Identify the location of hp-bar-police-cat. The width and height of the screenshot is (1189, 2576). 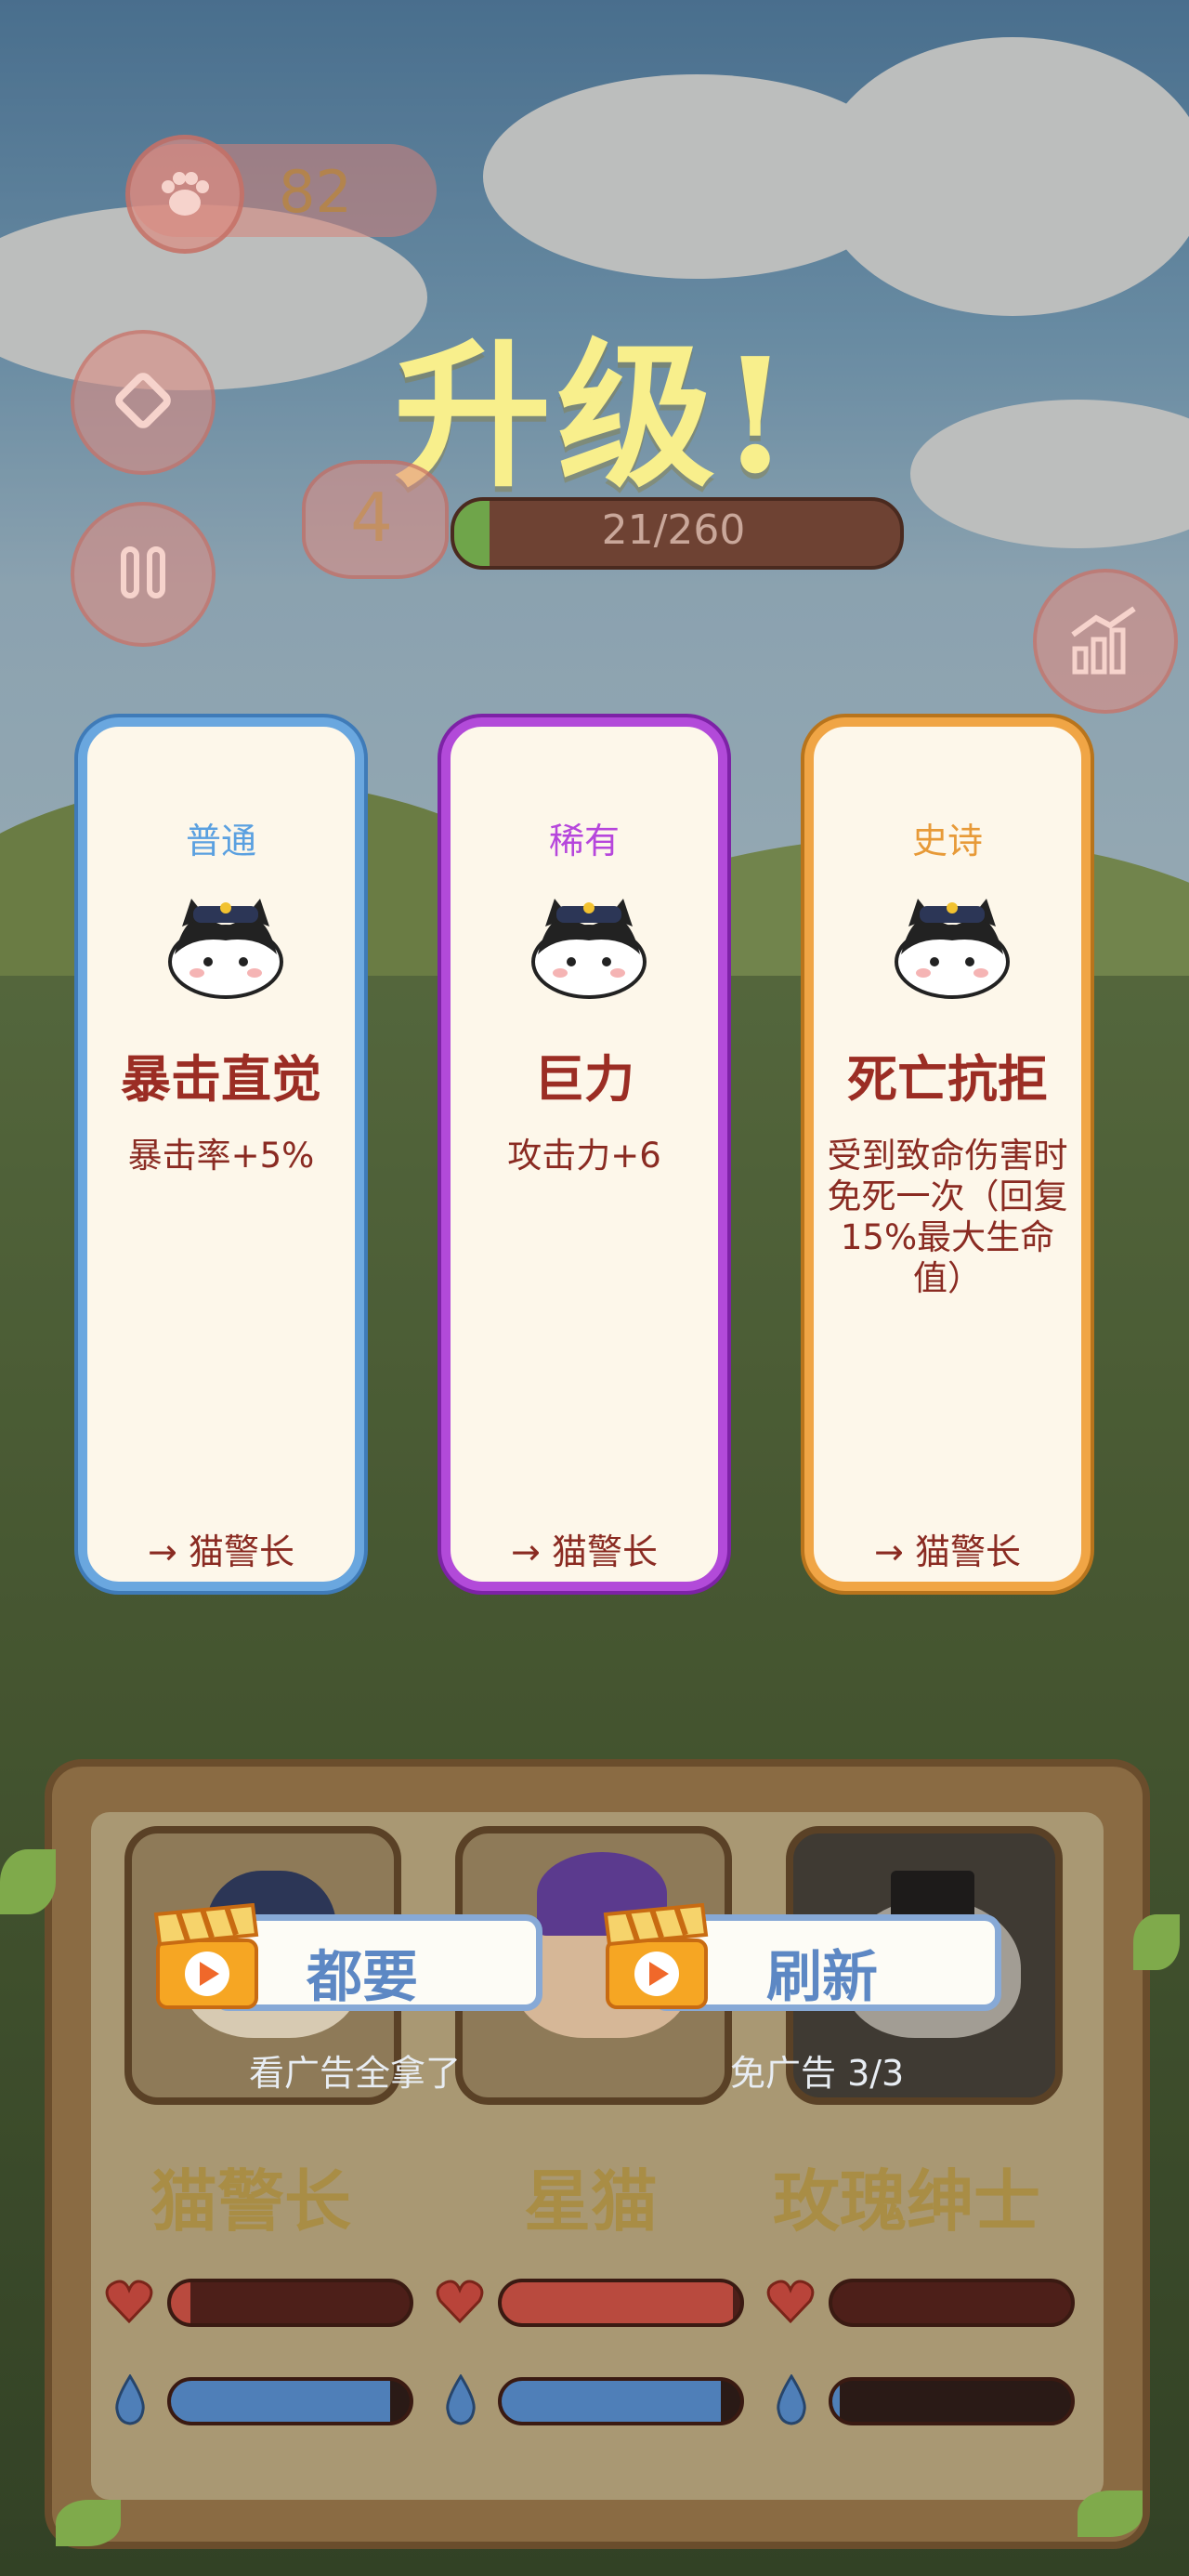
(290, 2303).